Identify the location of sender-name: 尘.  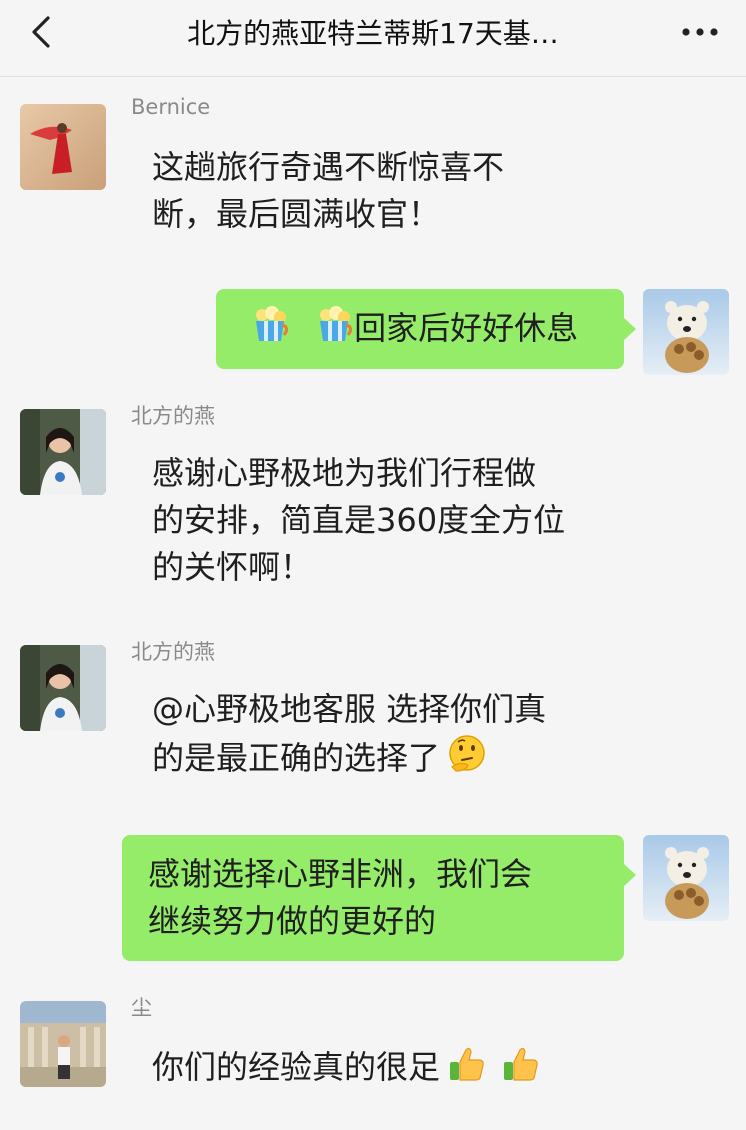
(141, 1008).